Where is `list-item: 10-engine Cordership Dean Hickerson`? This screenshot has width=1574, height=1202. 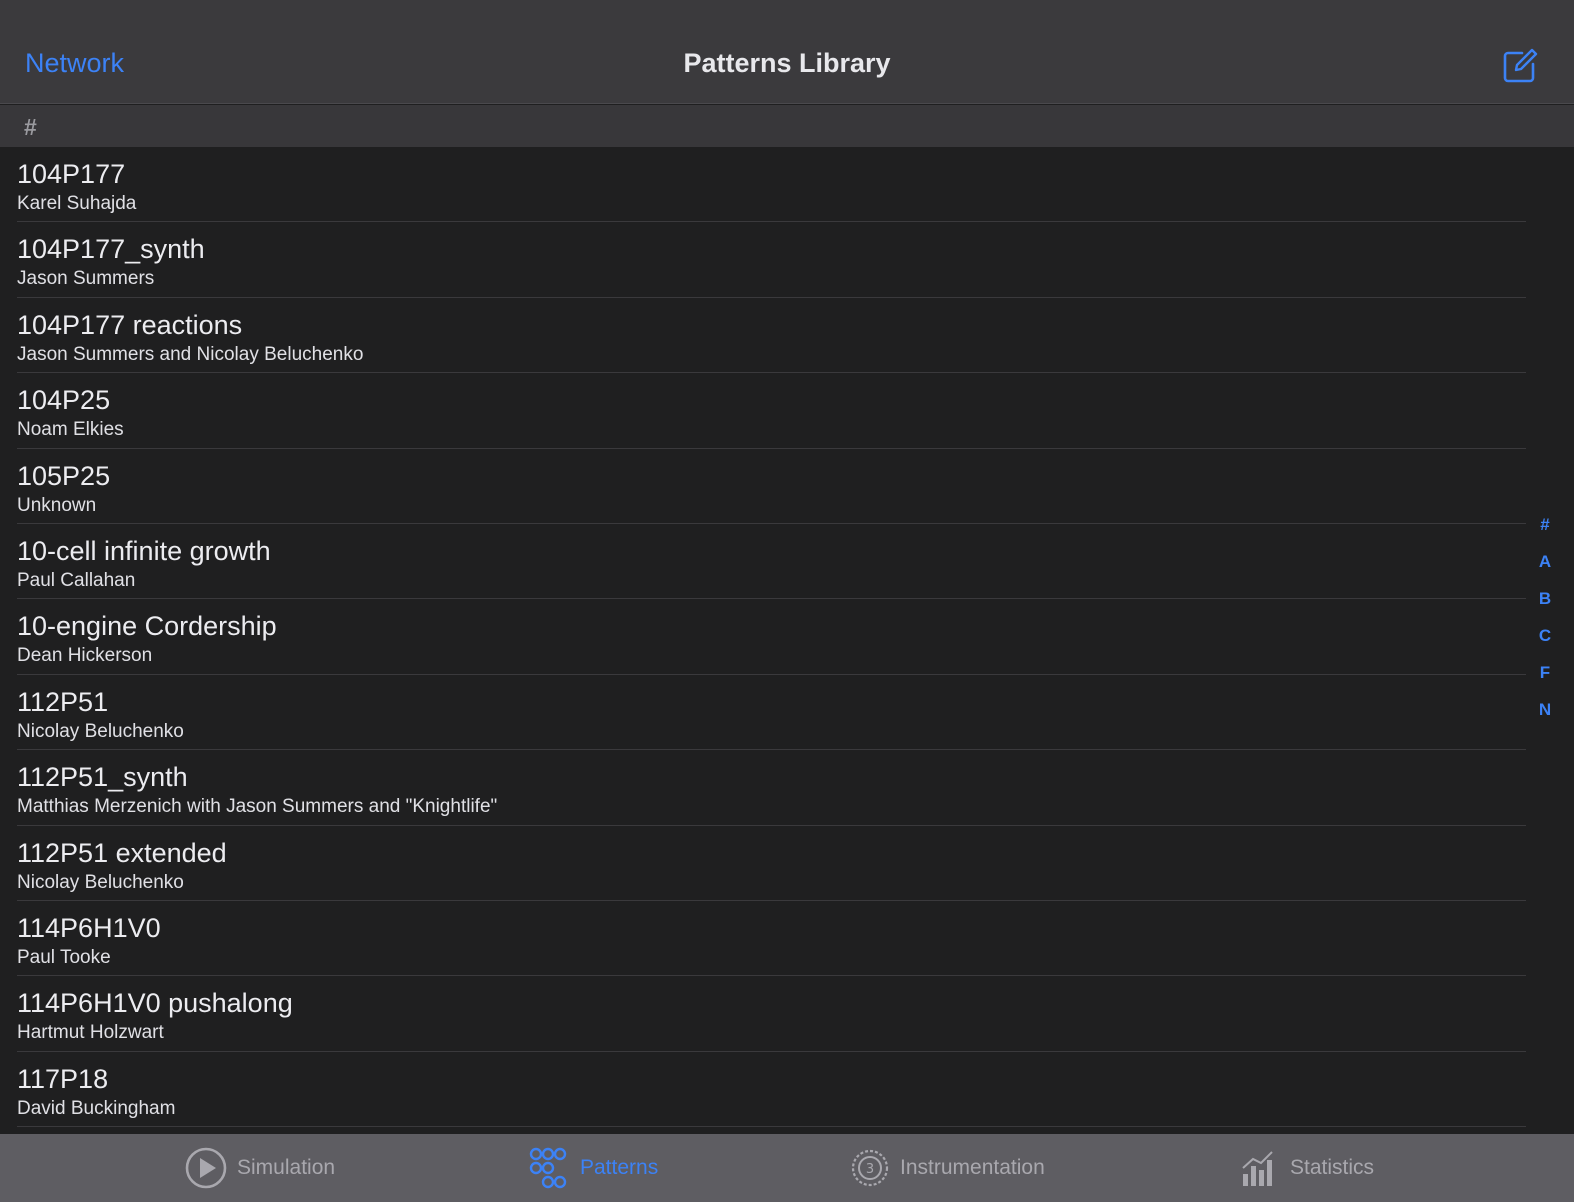 list-item: 10-engine Cordership Dean Hickerson is located at coordinates (787, 637).